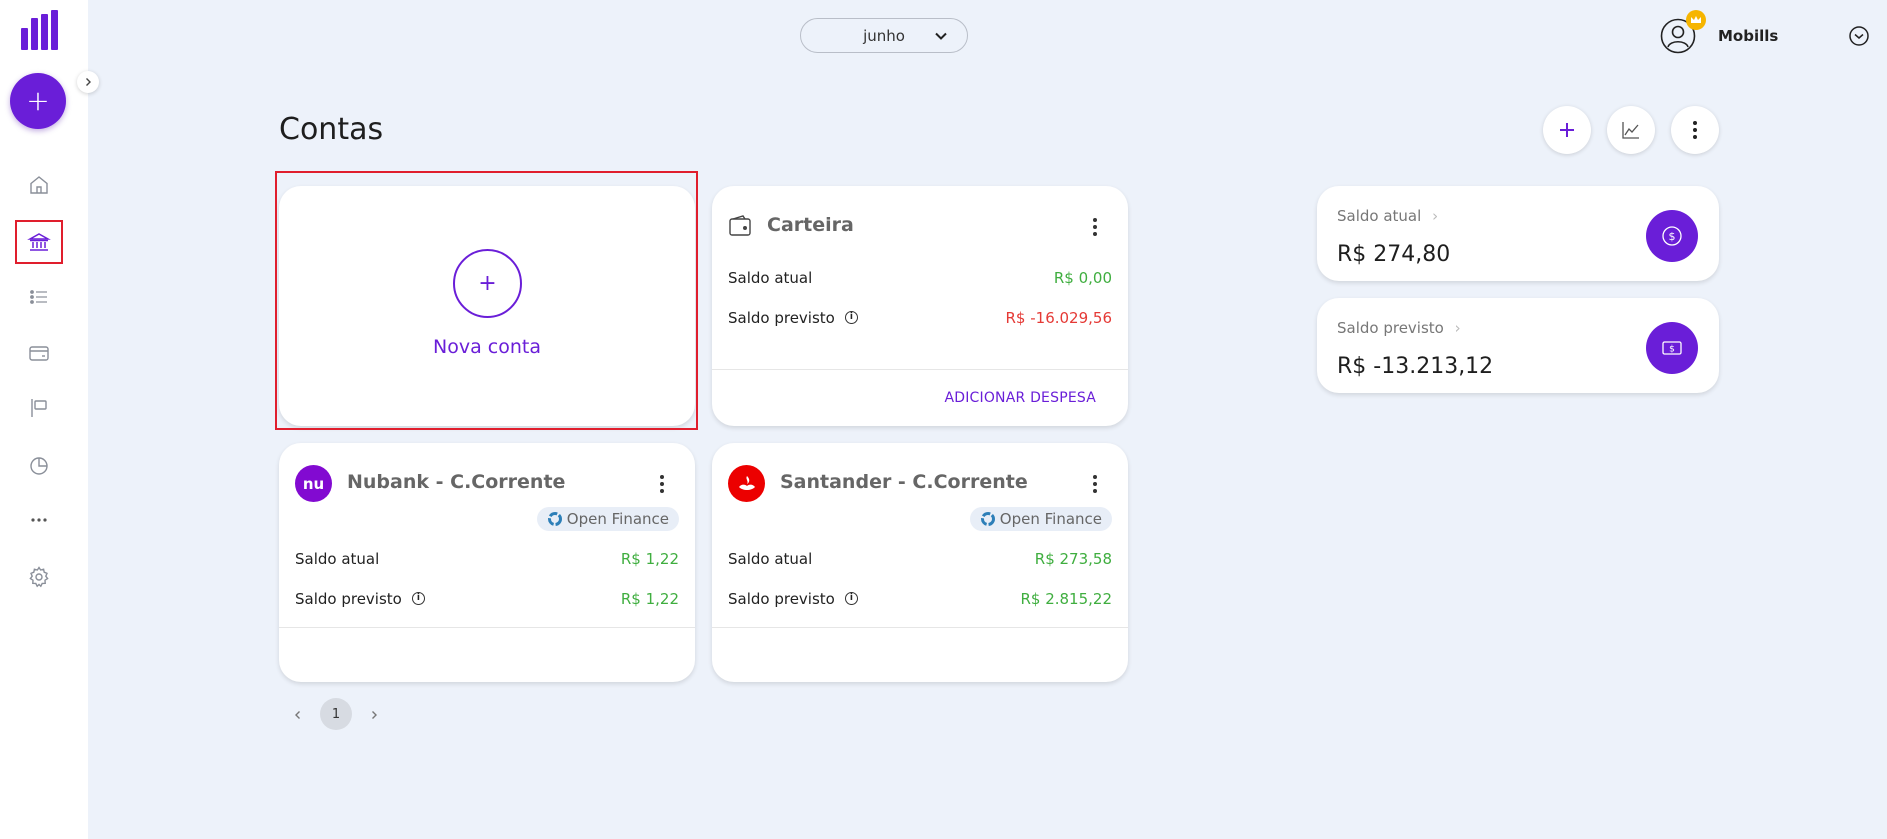  Describe the element at coordinates (456, 482) in the screenshot. I see `account-name: Nubank - C.Corrente` at that location.